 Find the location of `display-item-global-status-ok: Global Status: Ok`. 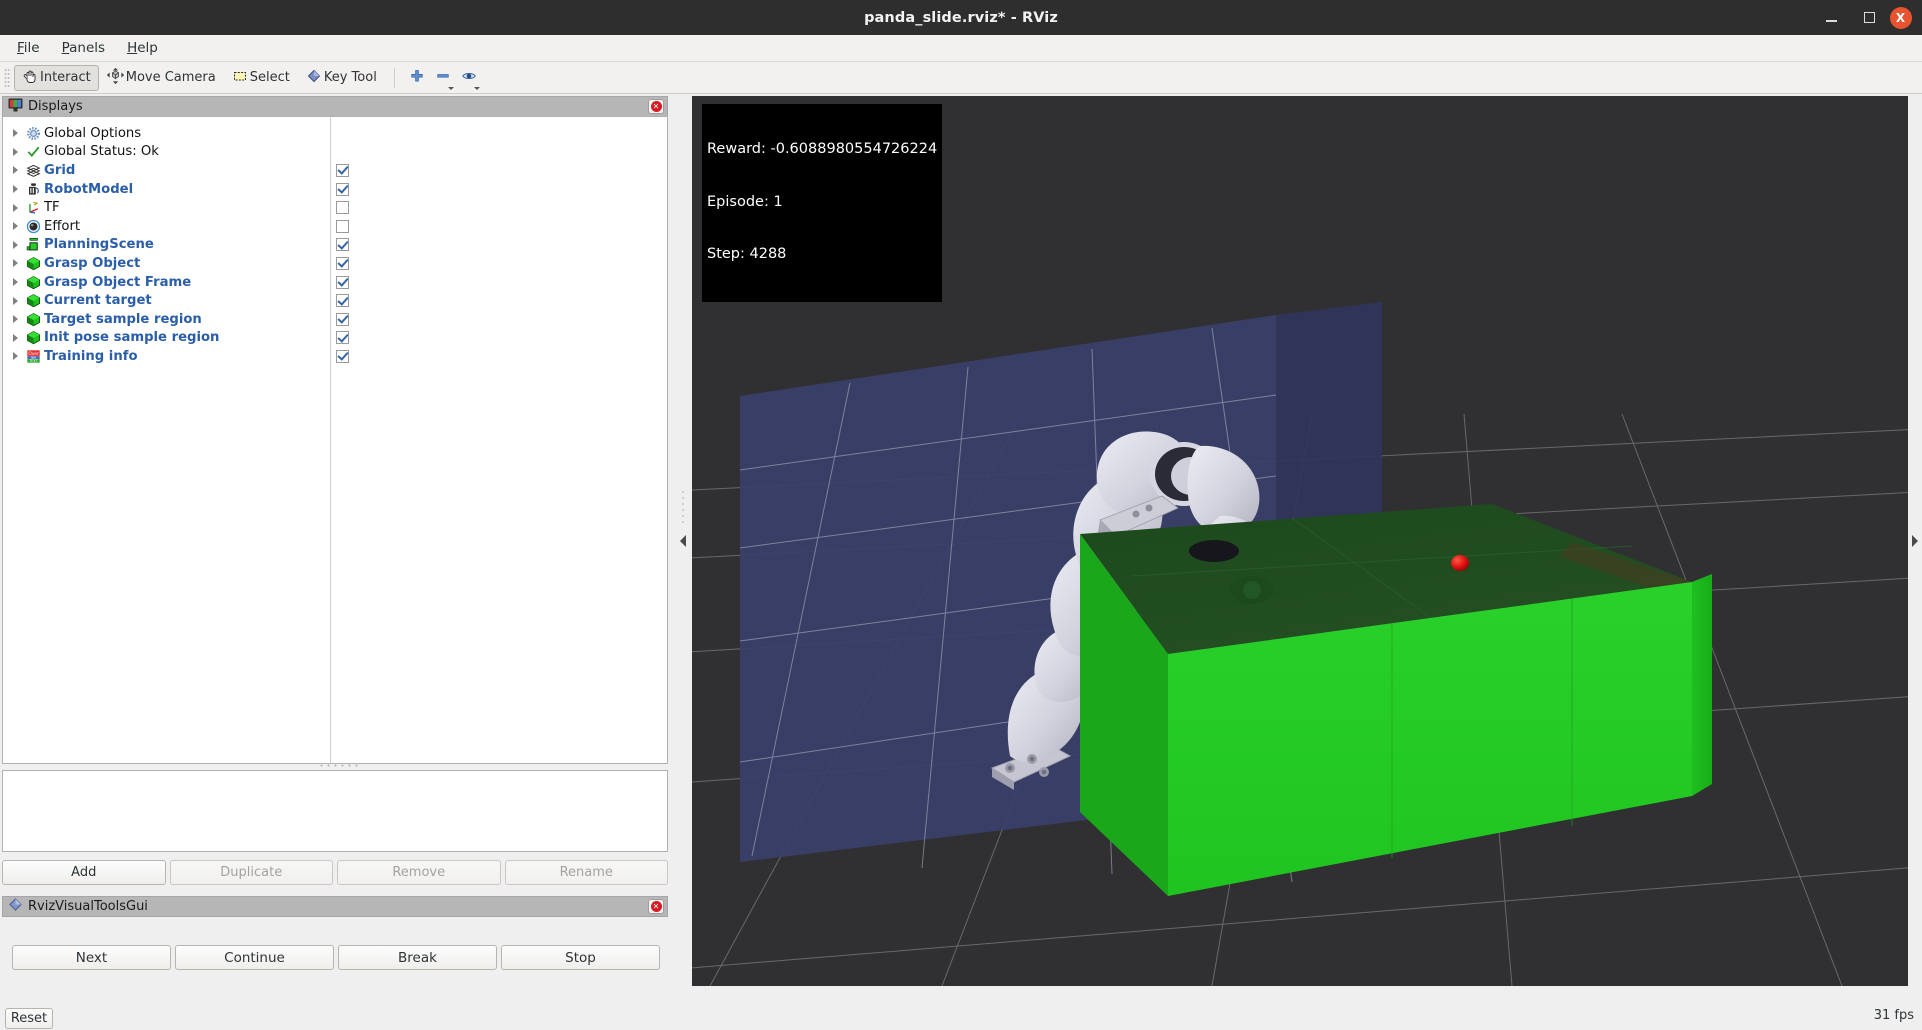

display-item-global-status-ok: Global Status: Ok is located at coordinates (166, 152).